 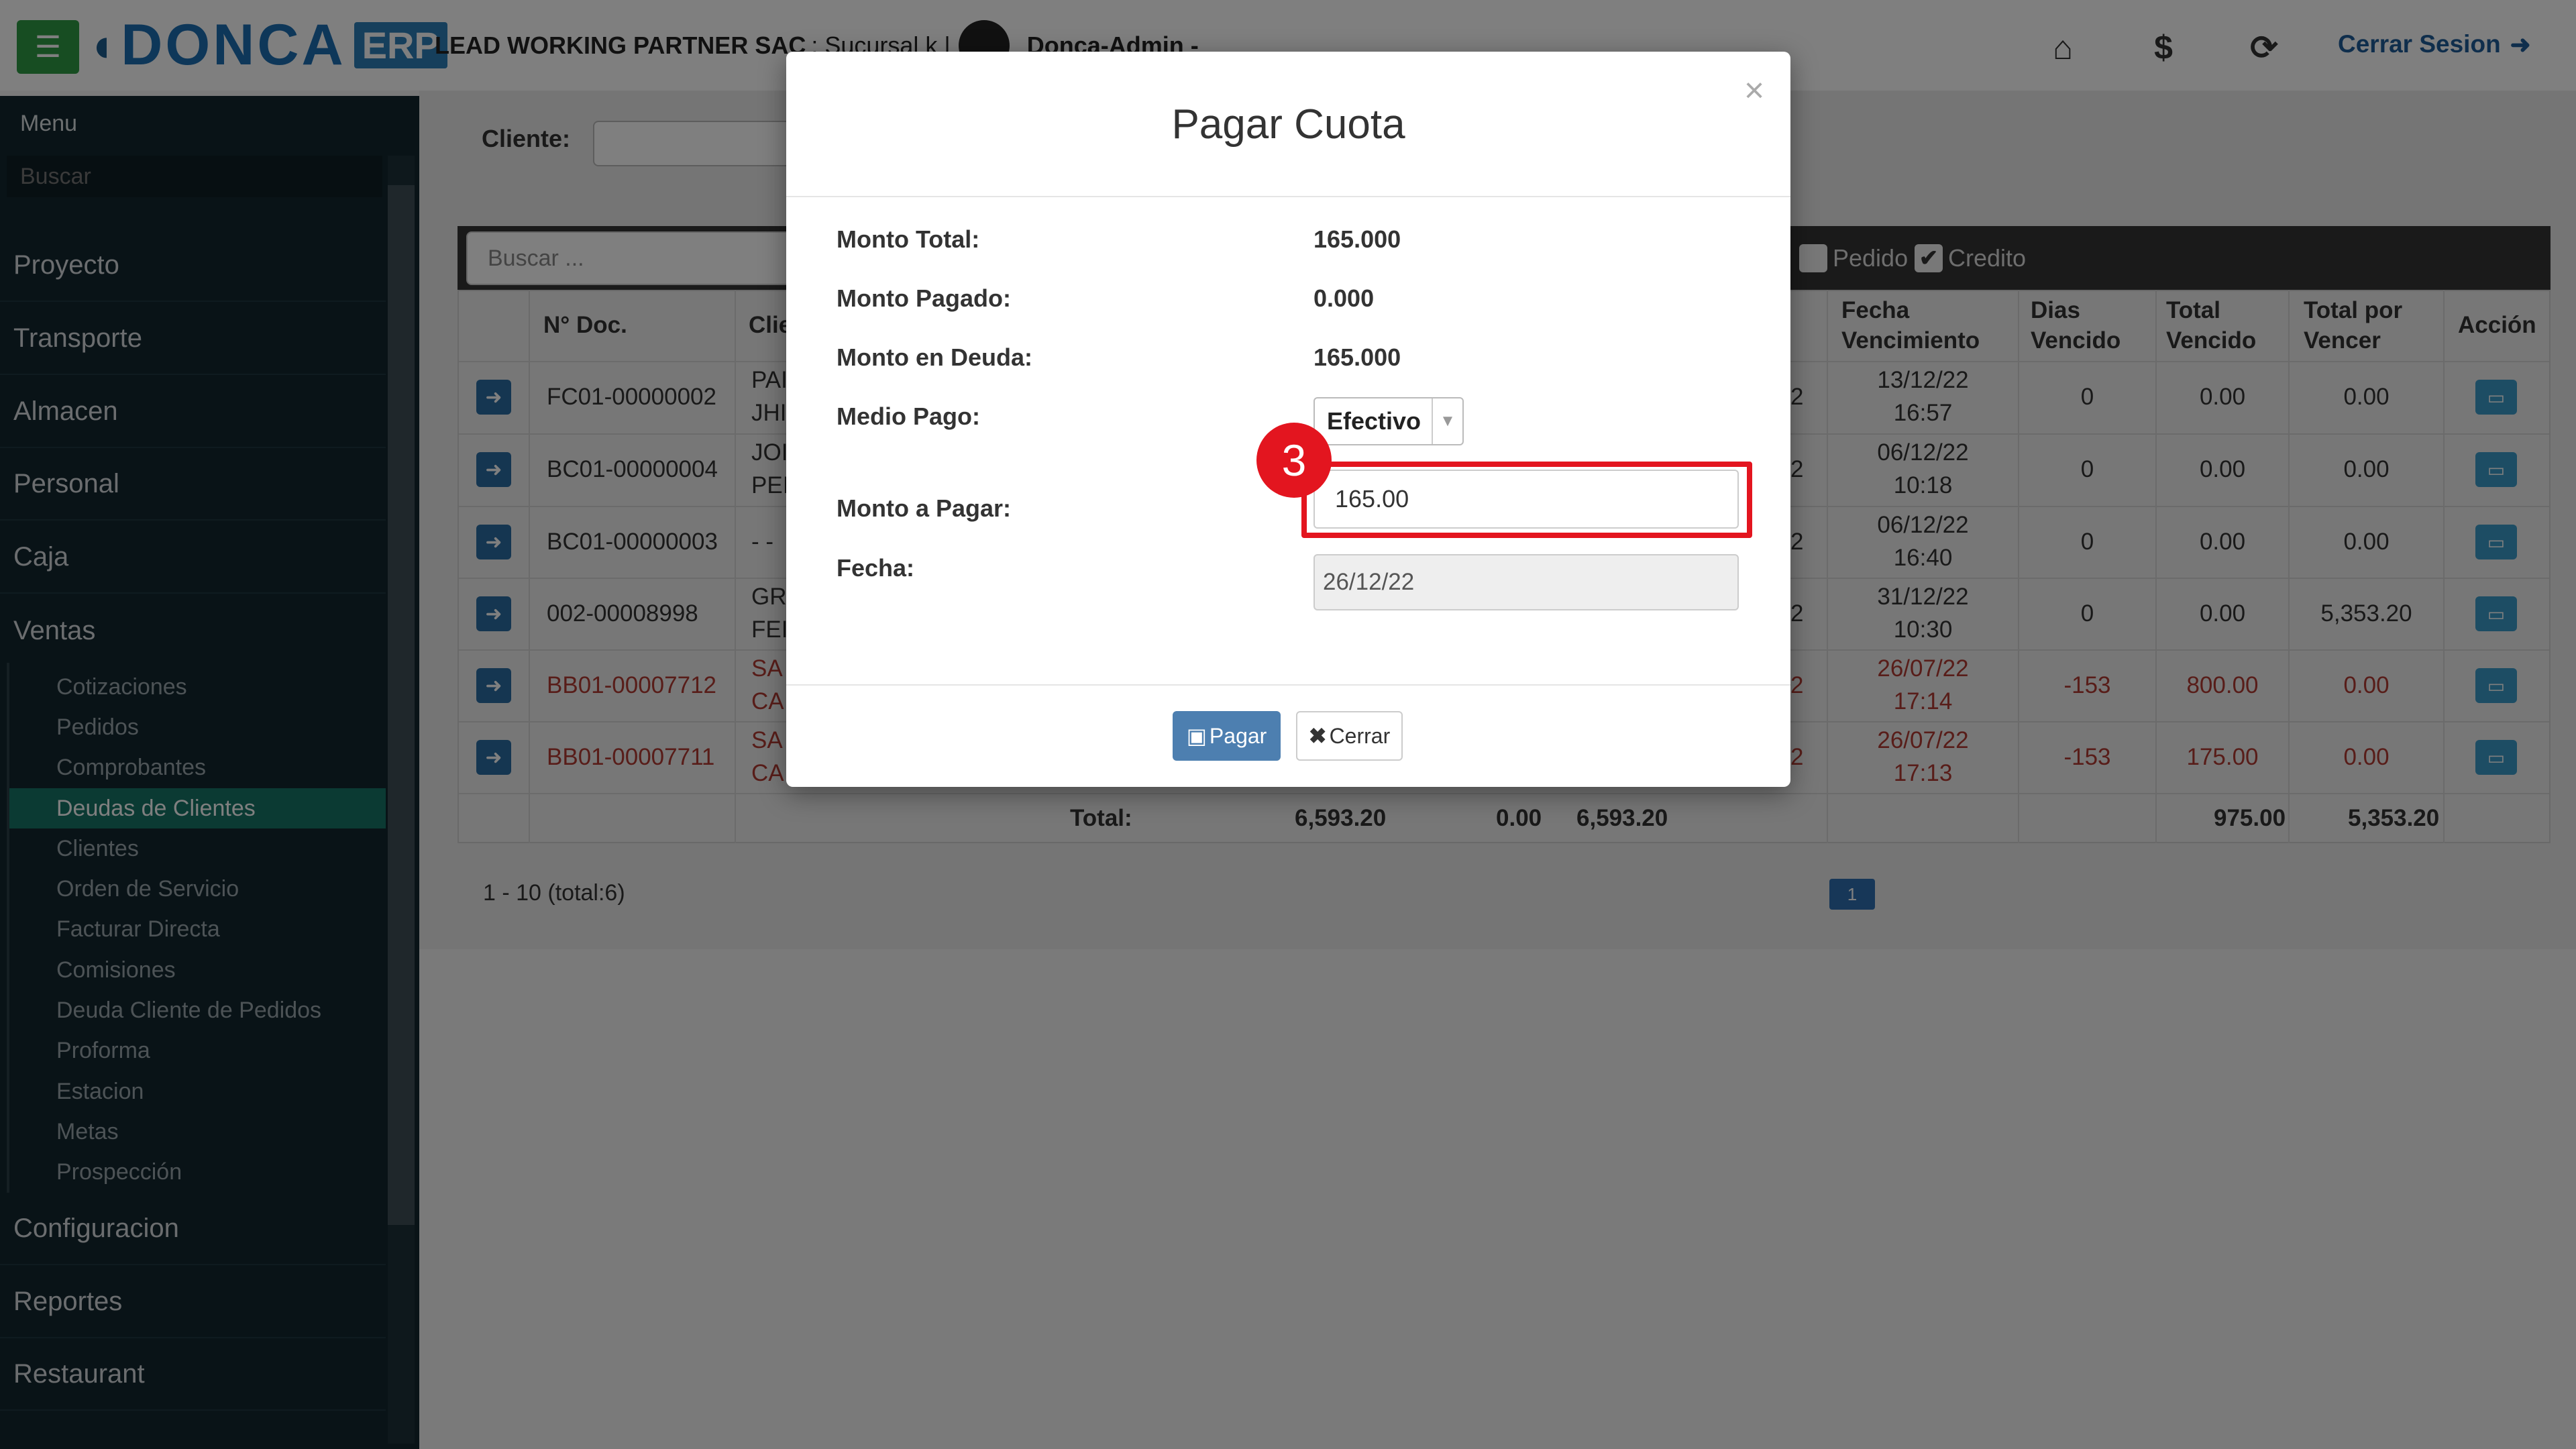 What do you see at coordinates (934, 357) in the screenshot?
I see `monto-deuda-label: Monto en Deuda:` at bounding box center [934, 357].